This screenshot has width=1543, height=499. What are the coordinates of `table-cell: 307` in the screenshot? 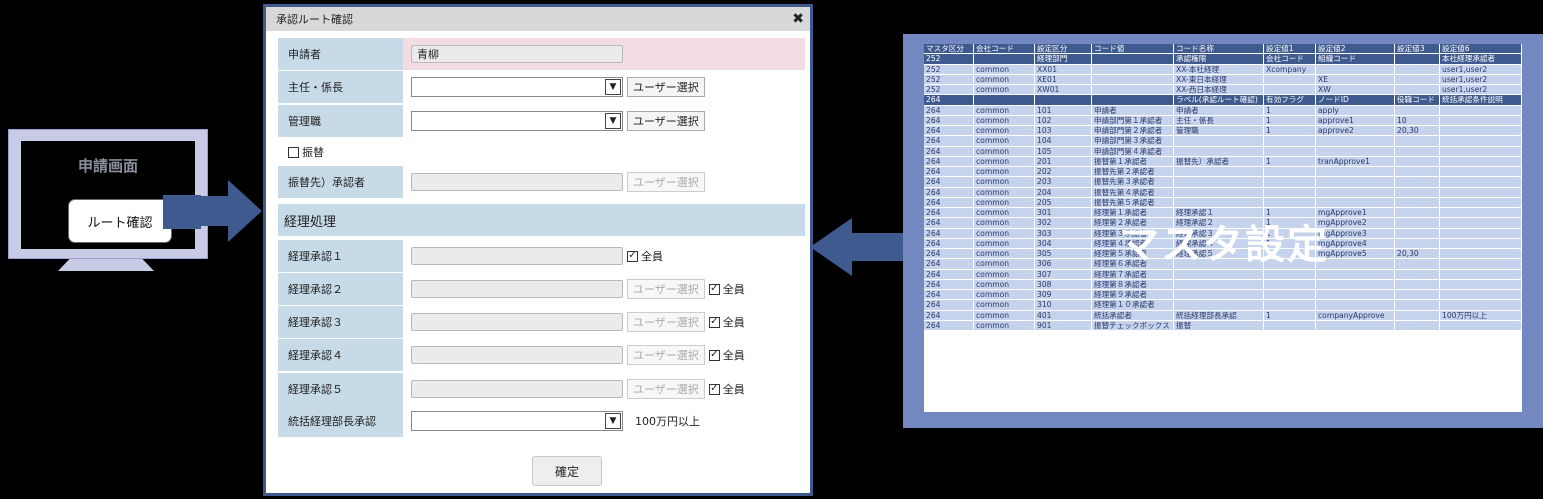 It's located at (1063, 274).